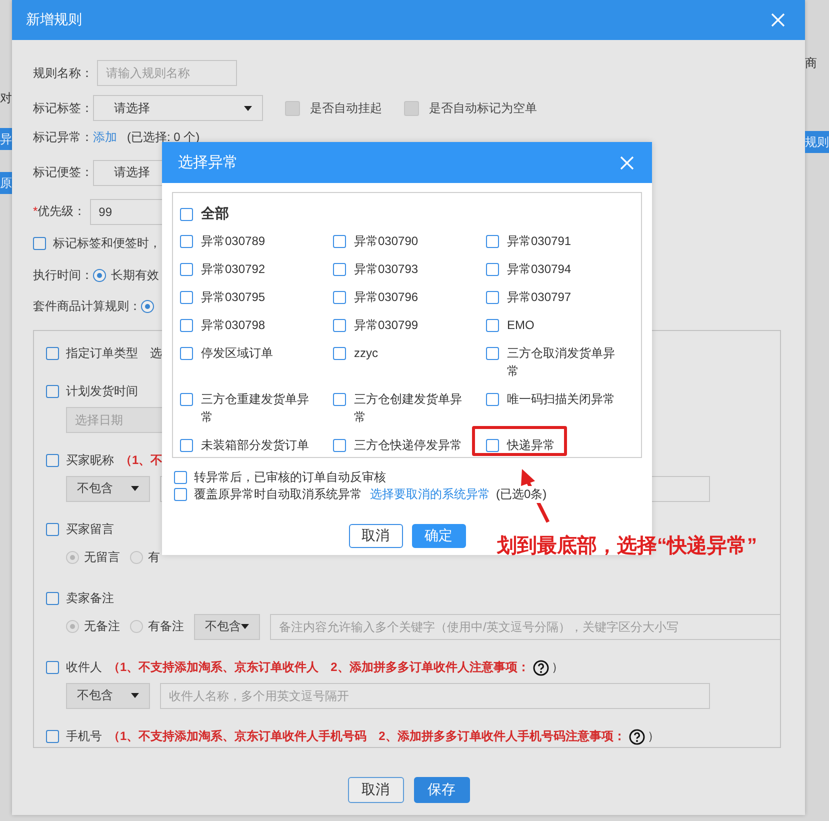 The width and height of the screenshot is (829, 821). Describe the element at coordinates (105, 137) in the screenshot. I see `add-link: 添加` at that location.